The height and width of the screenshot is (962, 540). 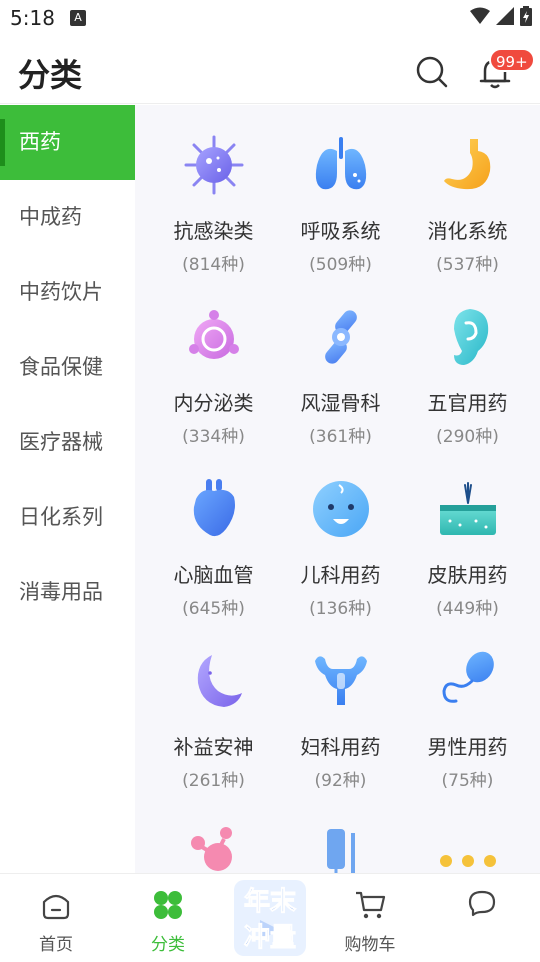 I want to click on tab-label: 首页, so click(x=56, y=945).